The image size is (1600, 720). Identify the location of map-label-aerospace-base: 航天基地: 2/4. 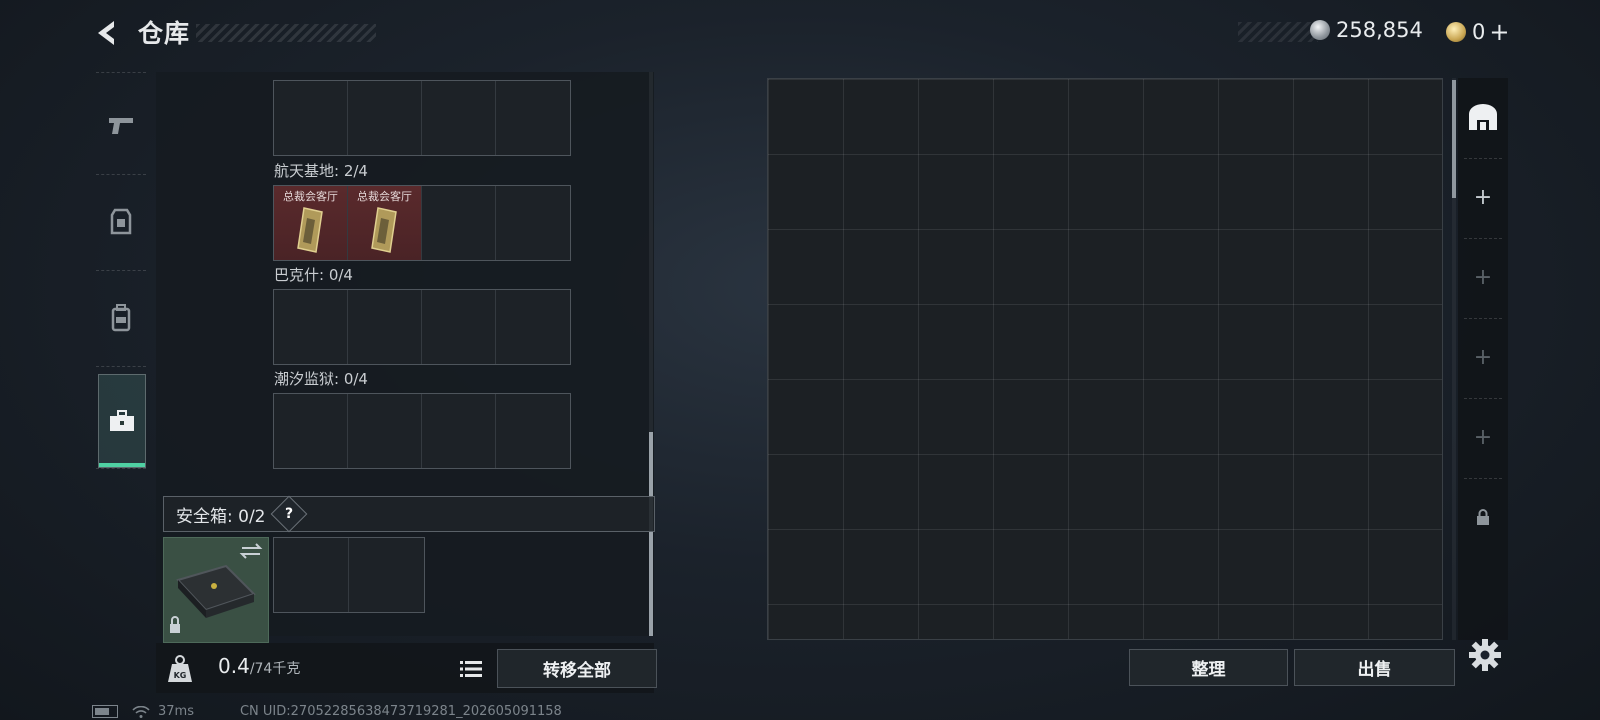
(321, 171).